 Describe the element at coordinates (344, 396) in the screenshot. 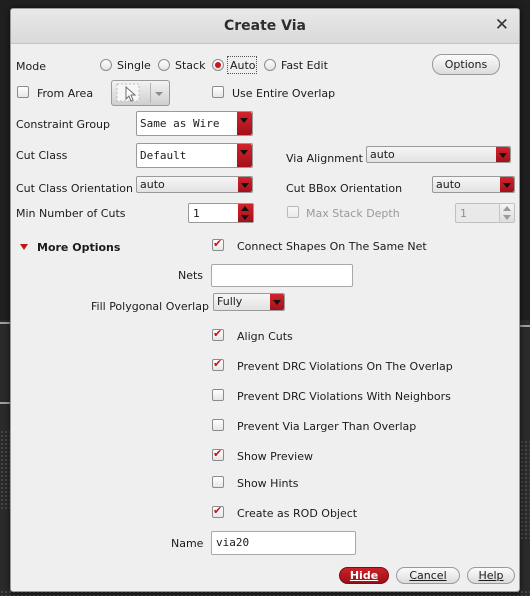

I see `prevent-drc-neighbors-label: Prevent DRC Violations With Neighbors` at that location.